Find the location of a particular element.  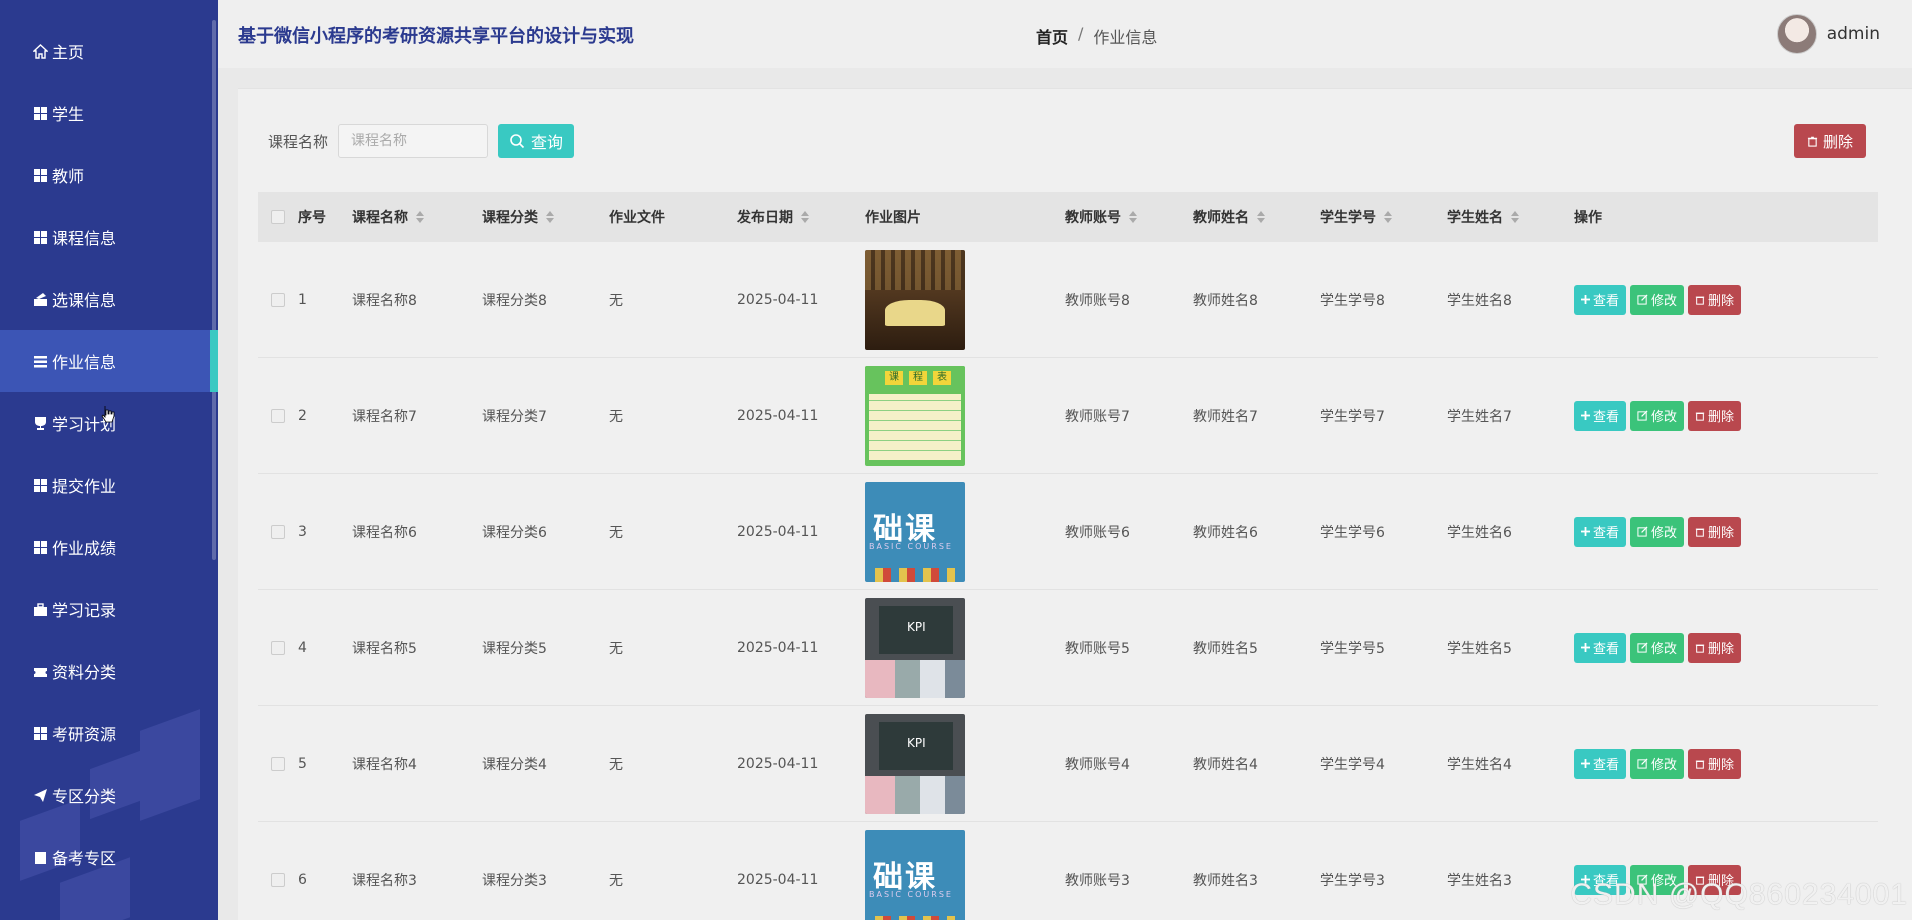

header-publish-date: 发布日期 is located at coordinates (801, 217).